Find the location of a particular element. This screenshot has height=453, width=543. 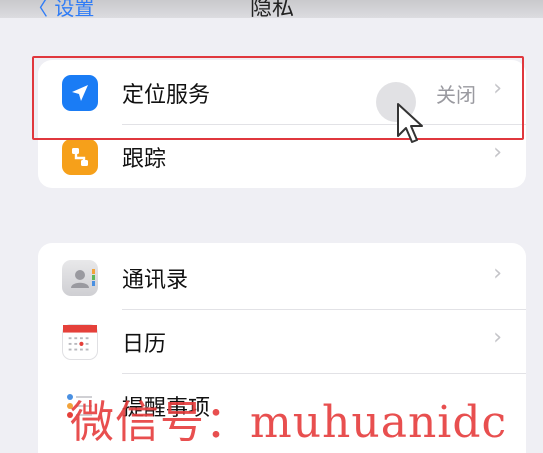

calendar-icon is located at coordinates (80, 342).